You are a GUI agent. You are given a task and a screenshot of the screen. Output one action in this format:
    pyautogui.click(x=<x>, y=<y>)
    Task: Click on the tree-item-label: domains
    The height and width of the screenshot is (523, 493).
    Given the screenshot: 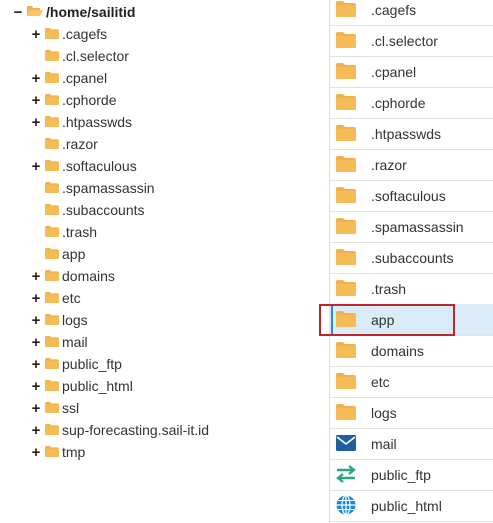 What is the action you would take?
    pyautogui.click(x=88, y=276)
    